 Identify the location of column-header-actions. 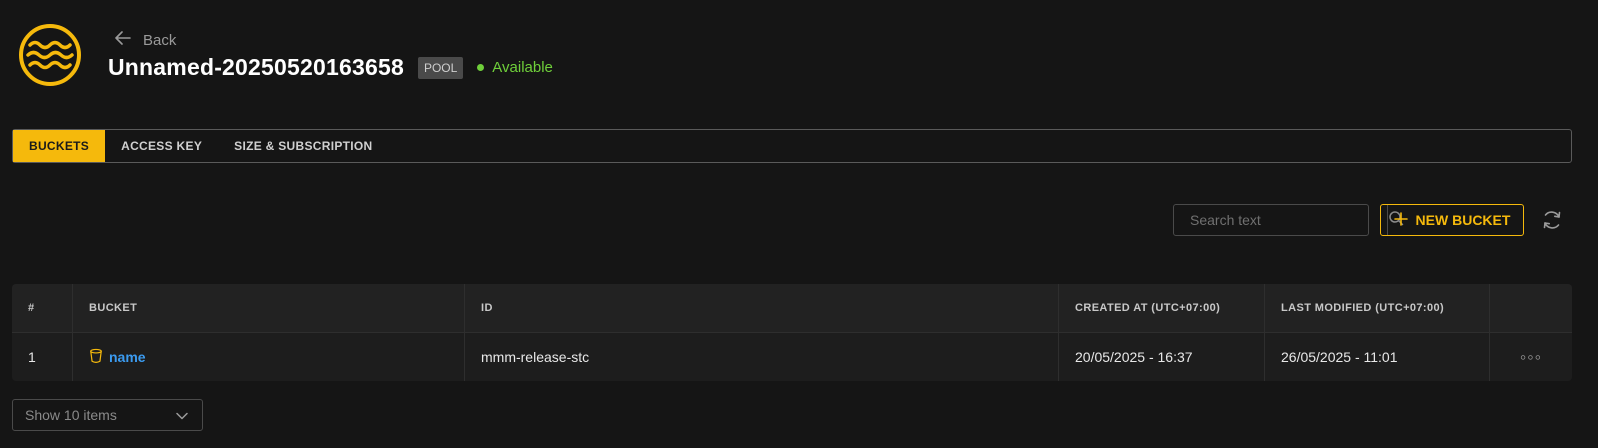
(1531, 308).